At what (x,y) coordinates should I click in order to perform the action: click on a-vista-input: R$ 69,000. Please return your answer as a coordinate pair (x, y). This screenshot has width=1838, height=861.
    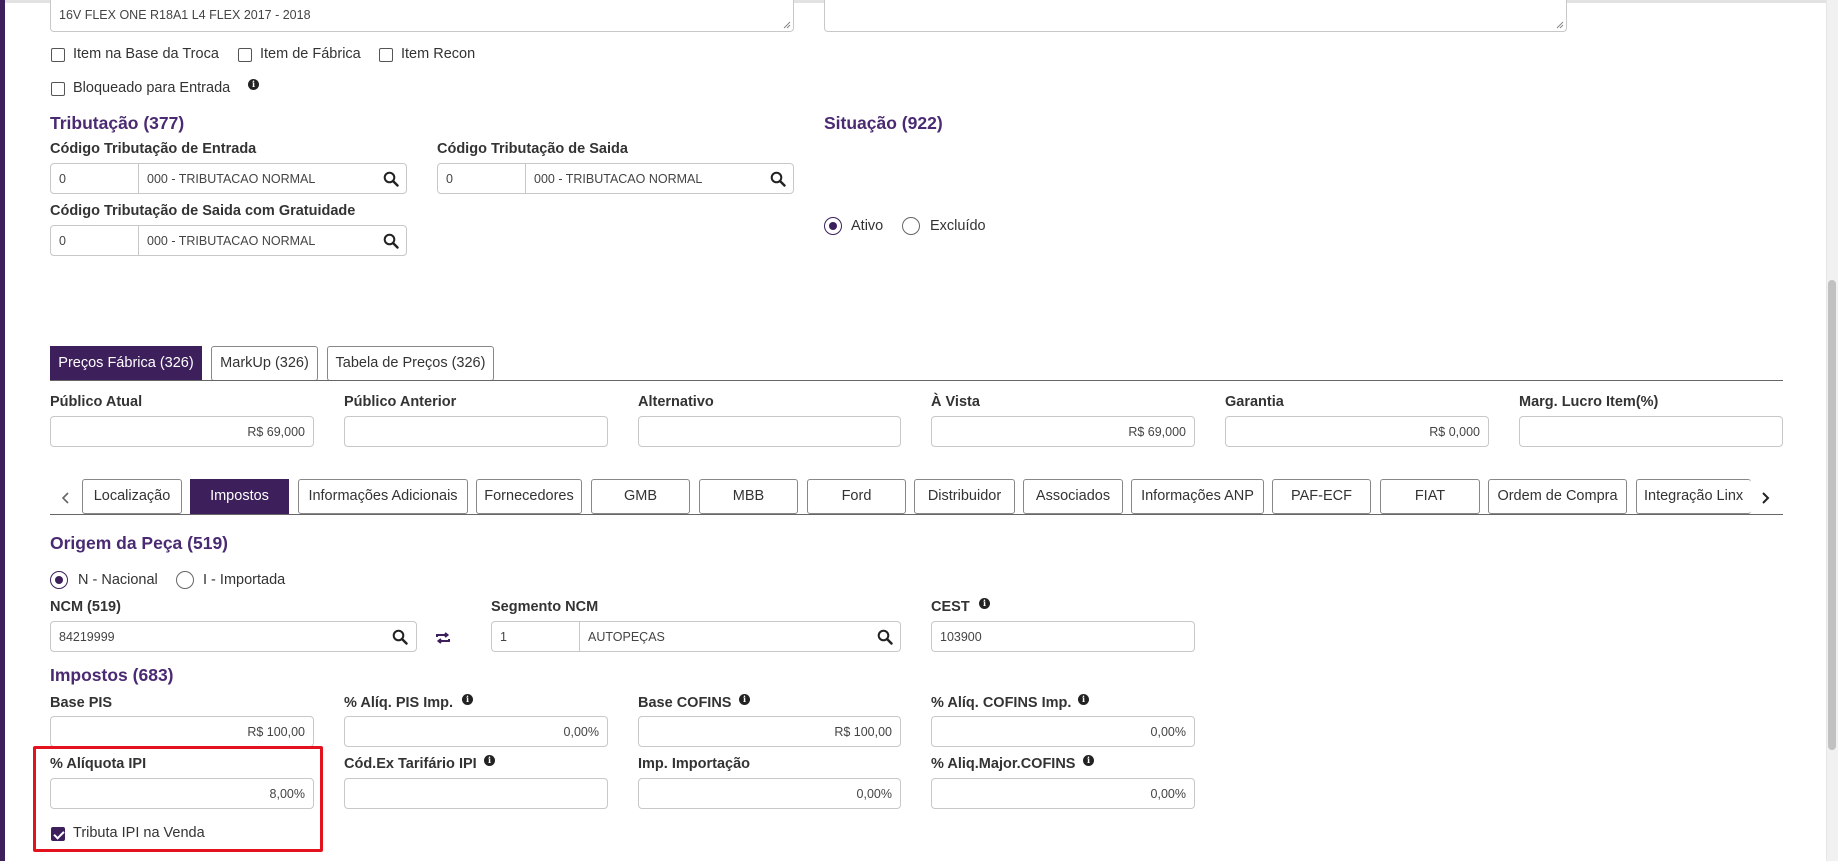
    Looking at the image, I should click on (1063, 431).